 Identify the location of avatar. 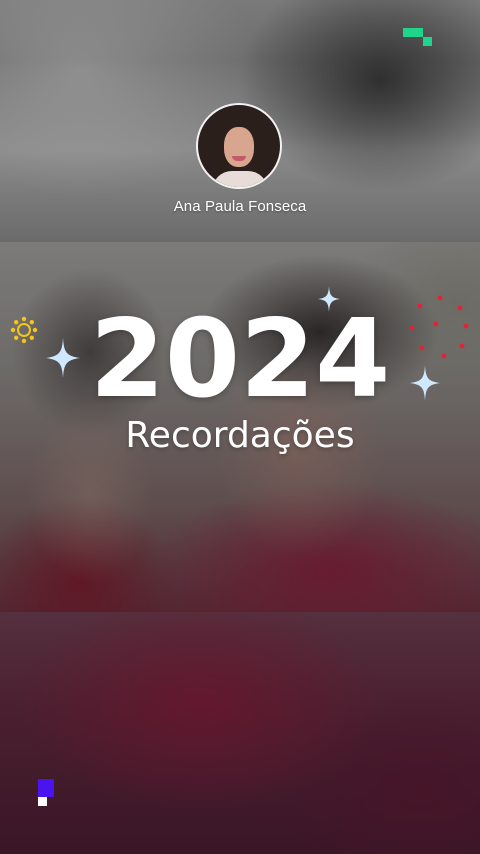
(239, 146).